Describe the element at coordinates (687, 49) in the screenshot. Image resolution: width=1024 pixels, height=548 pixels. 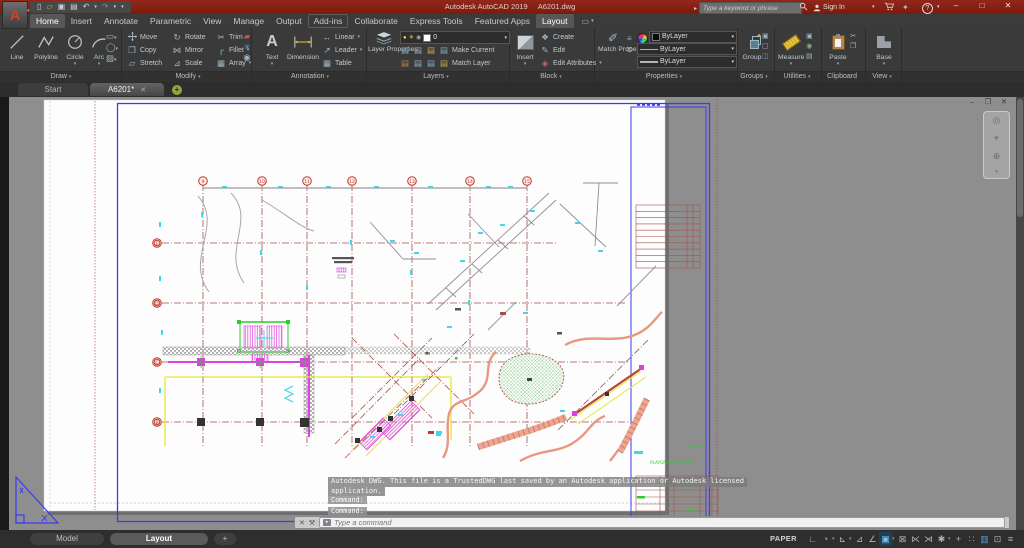
I see `linetype-dropdown: ByLayer ▾` at that location.